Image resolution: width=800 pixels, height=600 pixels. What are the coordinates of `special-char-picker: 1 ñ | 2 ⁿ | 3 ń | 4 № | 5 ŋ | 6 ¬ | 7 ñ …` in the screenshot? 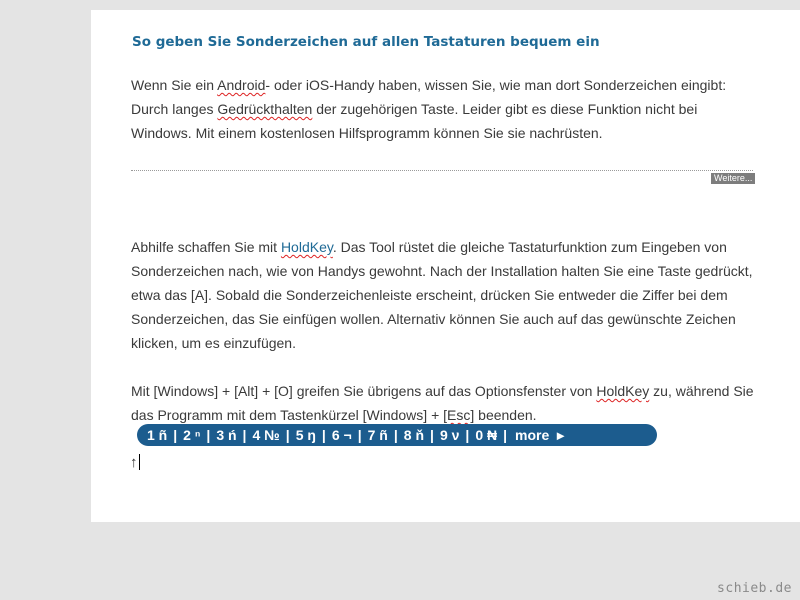 It's located at (397, 435).